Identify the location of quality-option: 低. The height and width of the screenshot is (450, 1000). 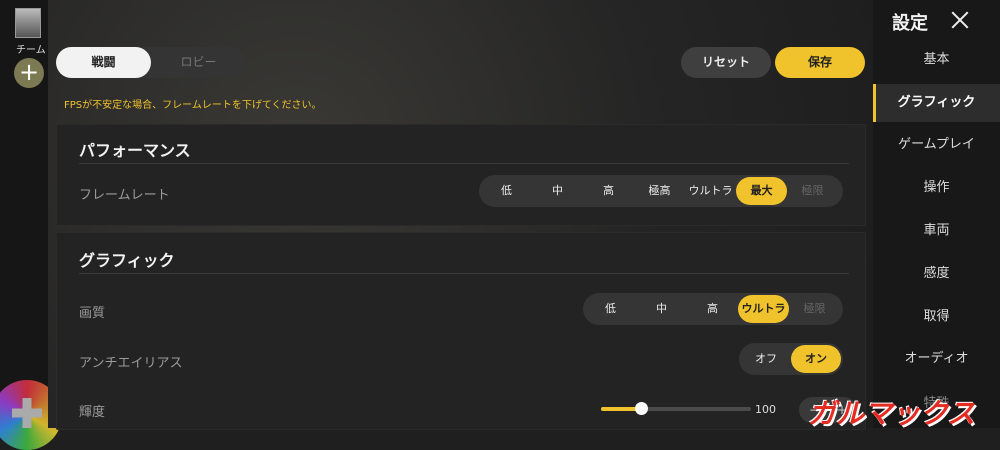
(610, 309).